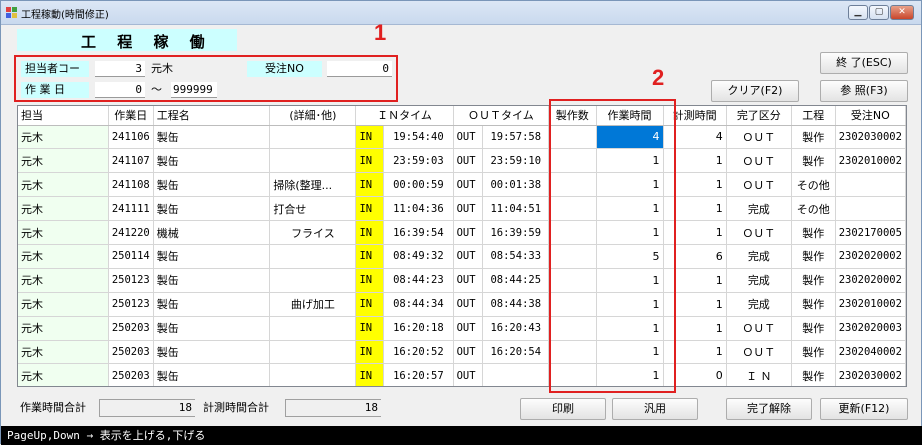 The width and height of the screenshot is (922, 445). What do you see at coordinates (131, 209) in the screenshot?
I see `cell-work-date: 241111` at bounding box center [131, 209].